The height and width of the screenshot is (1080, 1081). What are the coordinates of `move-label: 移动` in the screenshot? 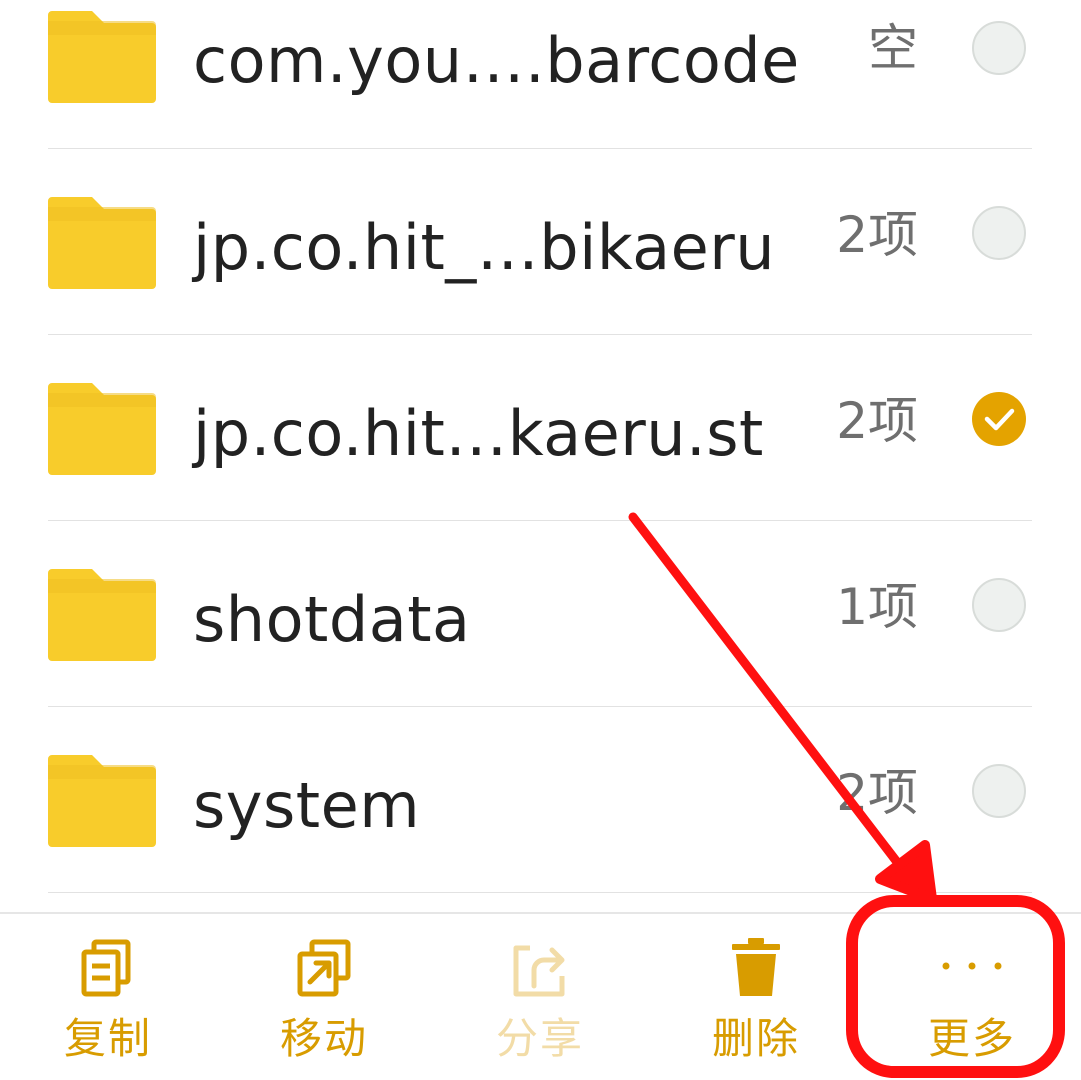 It's located at (323, 1038).